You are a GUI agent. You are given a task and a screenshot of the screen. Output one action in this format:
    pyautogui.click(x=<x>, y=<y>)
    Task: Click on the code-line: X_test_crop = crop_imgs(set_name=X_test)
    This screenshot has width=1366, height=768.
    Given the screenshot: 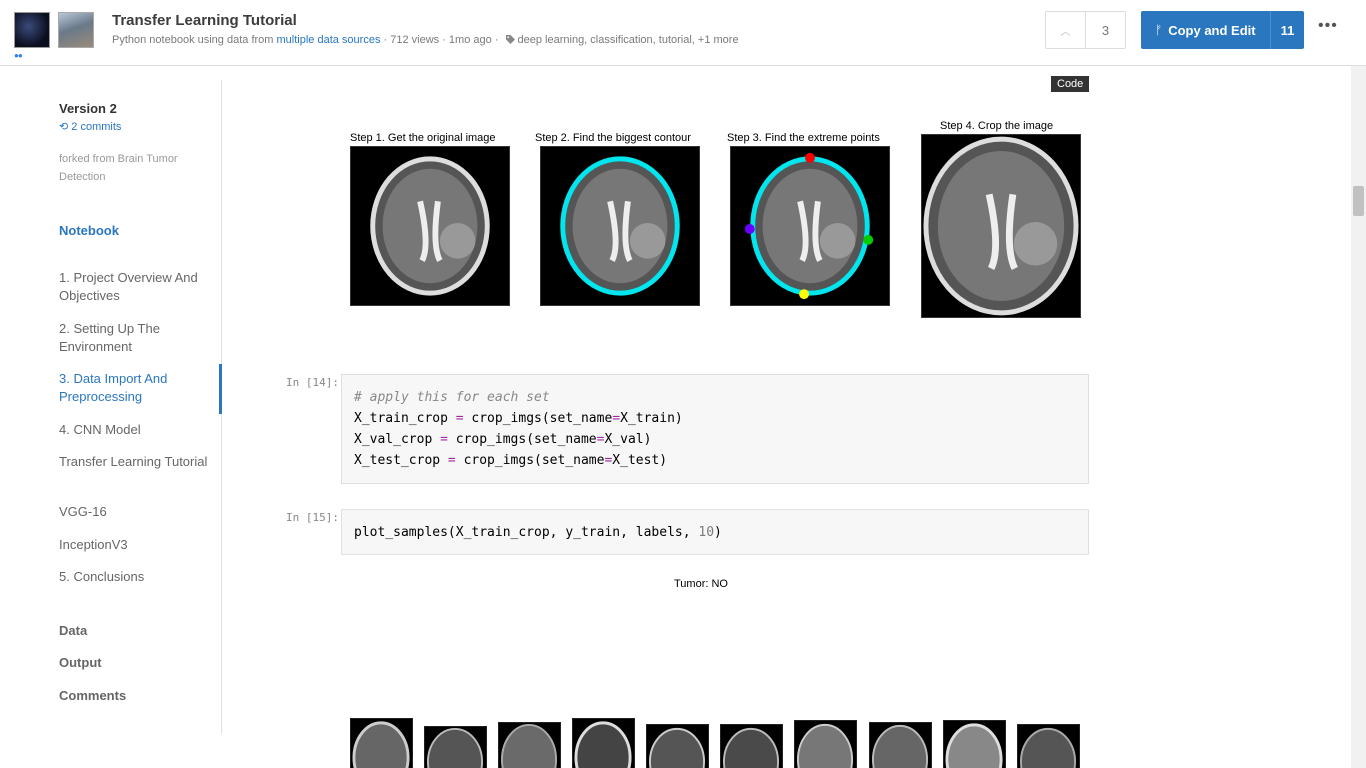 What is the action you would take?
    pyautogui.click(x=511, y=460)
    